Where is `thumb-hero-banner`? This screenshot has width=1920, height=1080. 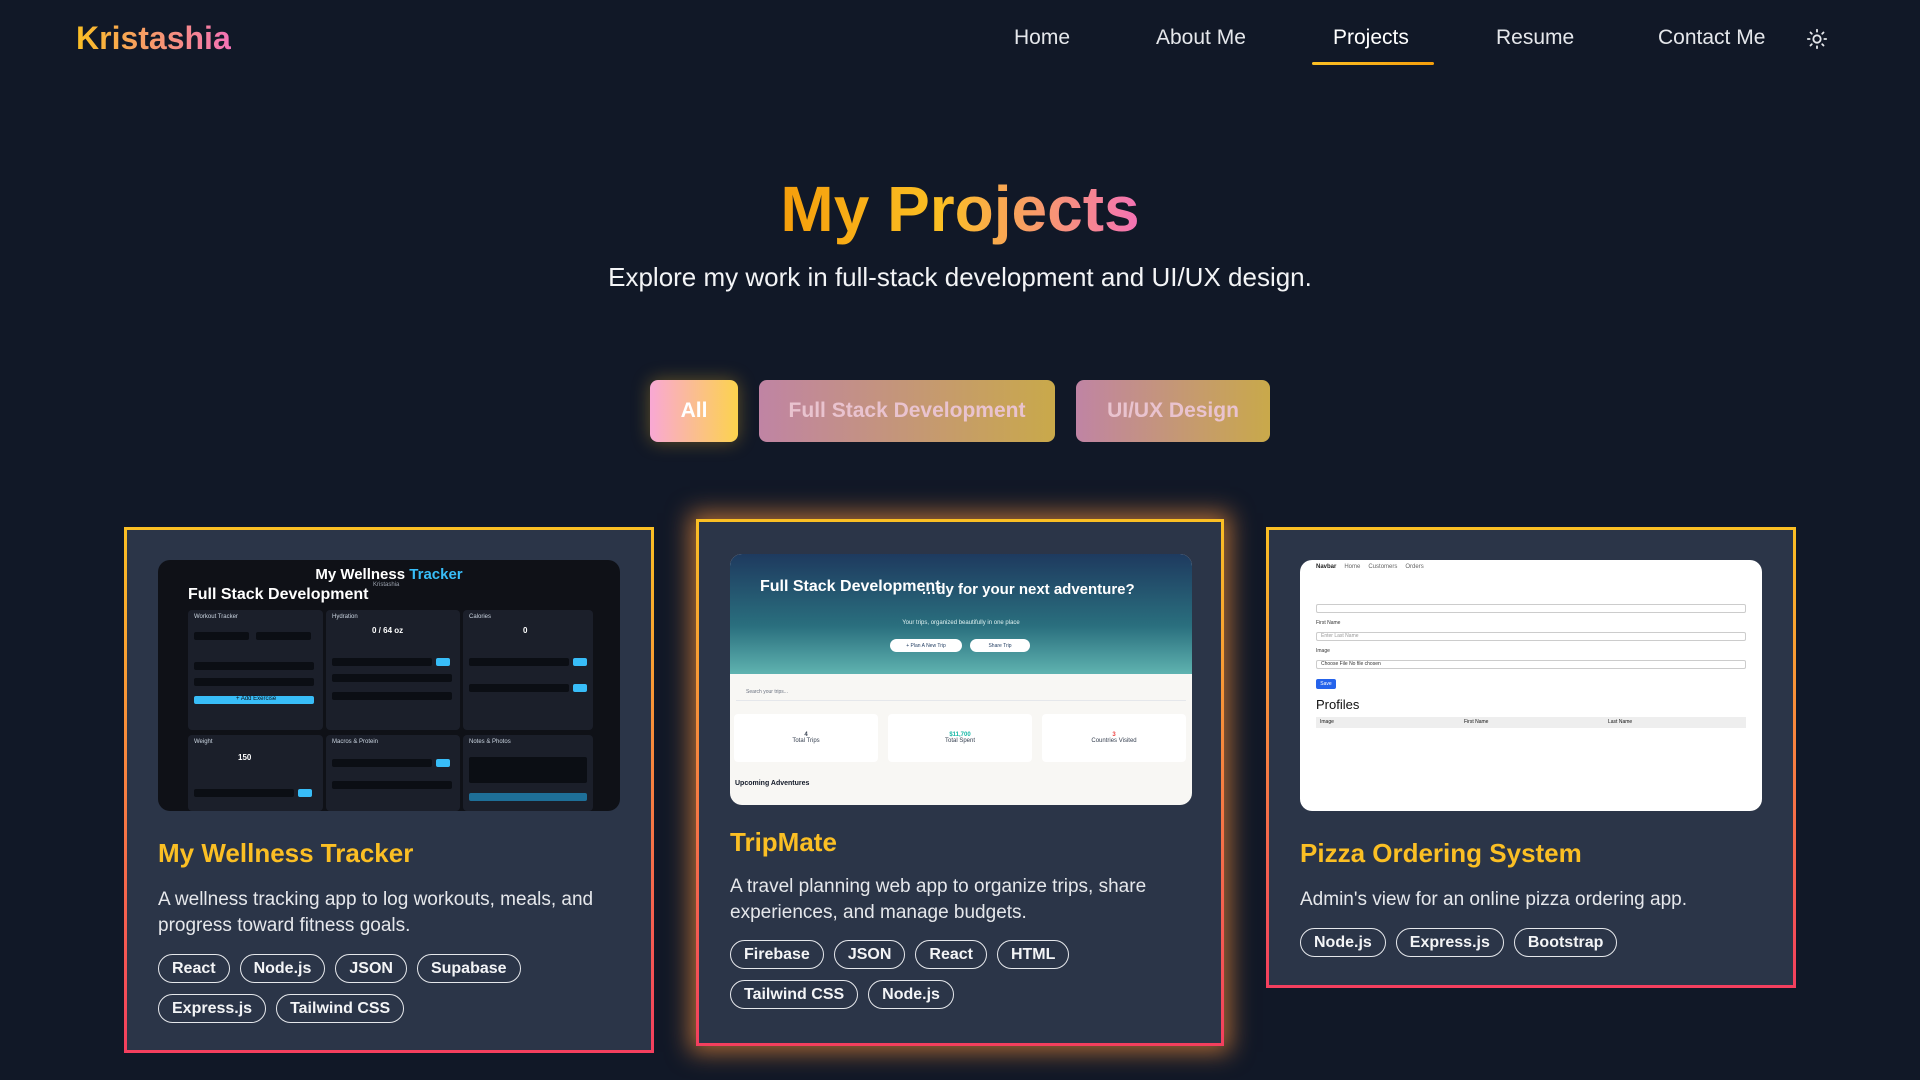
thumb-hero-banner is located at coordinates (961, 614).